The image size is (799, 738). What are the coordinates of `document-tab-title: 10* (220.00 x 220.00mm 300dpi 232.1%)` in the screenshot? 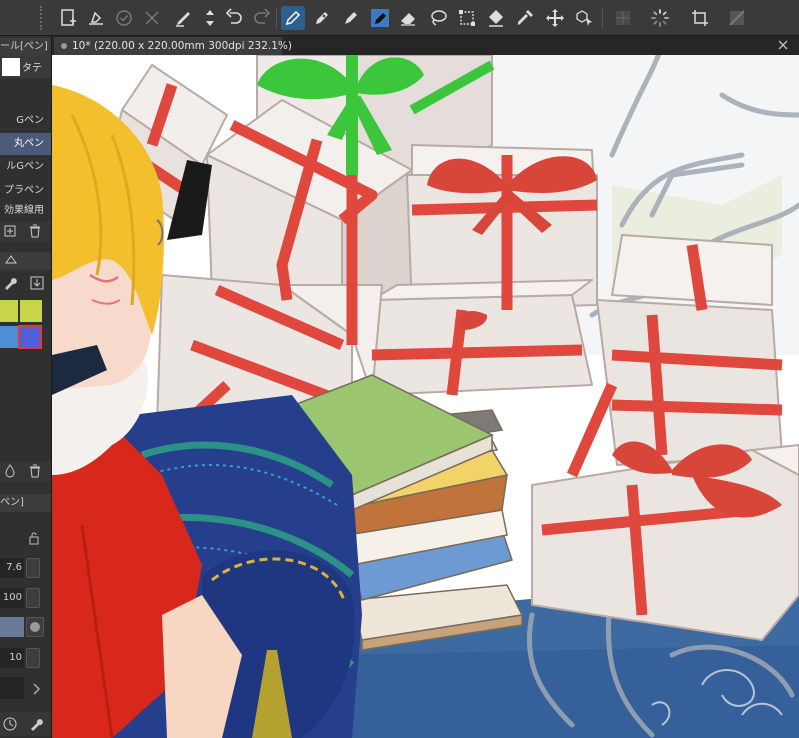 It's located at (182, 46).